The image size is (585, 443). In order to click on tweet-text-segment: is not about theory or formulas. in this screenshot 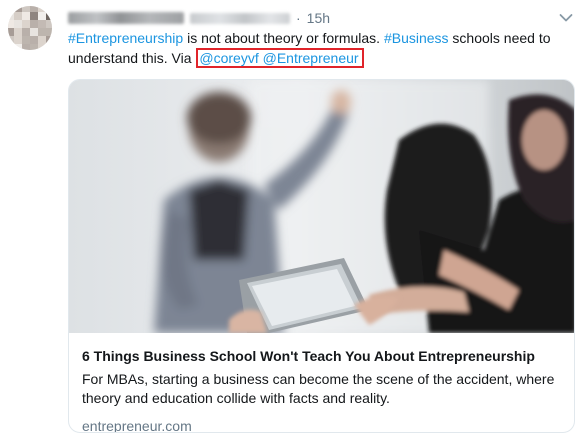, I will do `click(283, 38)`.